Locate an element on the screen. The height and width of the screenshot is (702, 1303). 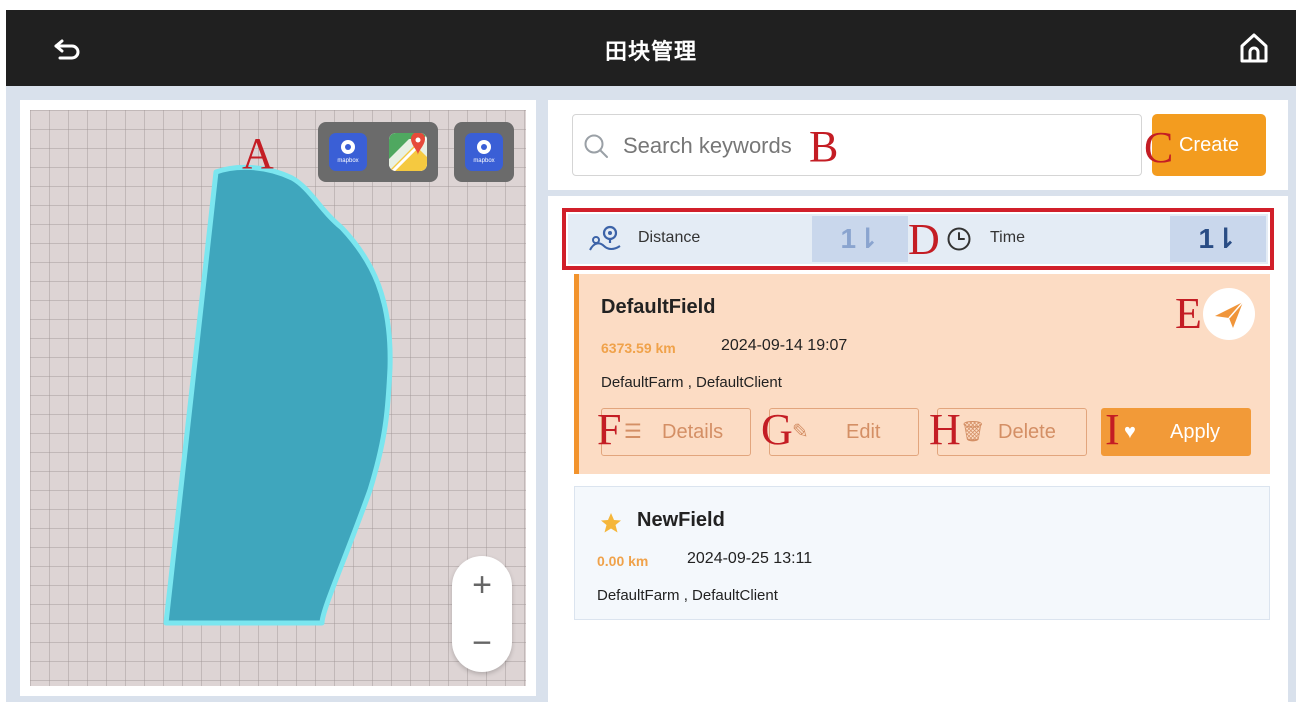
apply-button: ♥ Apply is located at coordinates (1176, 432).